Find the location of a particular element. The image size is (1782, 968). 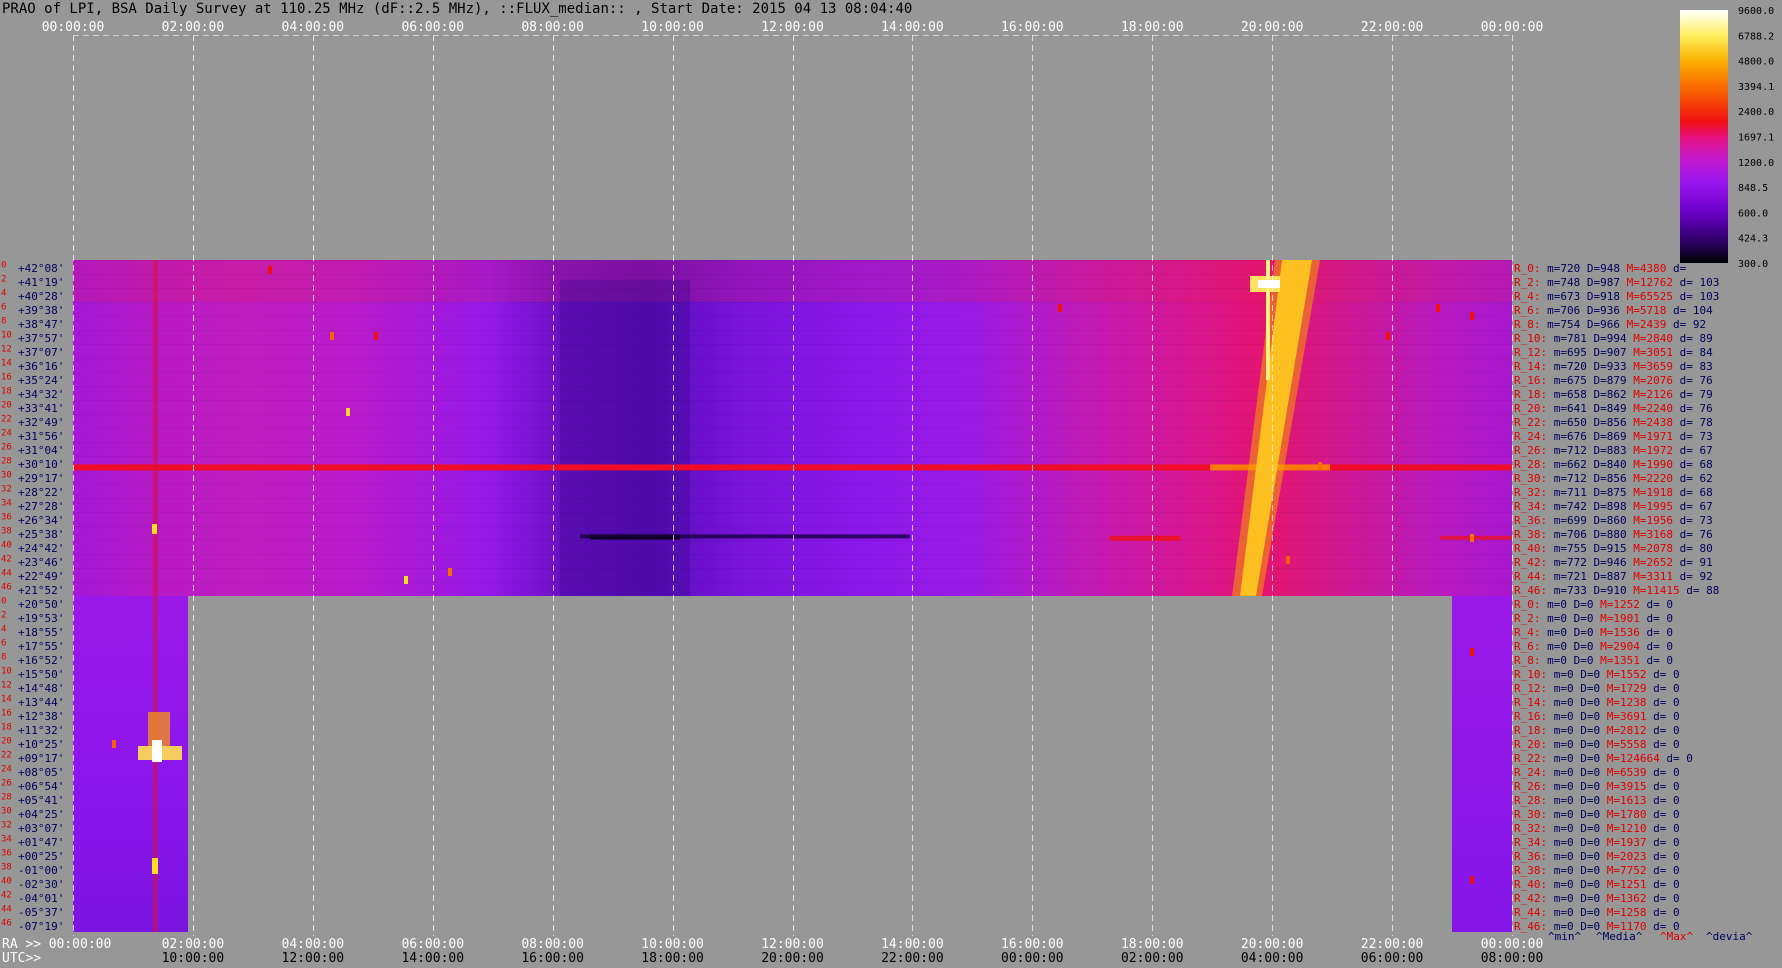

stat-min: m=755 is located at coordinates (1567, 548).